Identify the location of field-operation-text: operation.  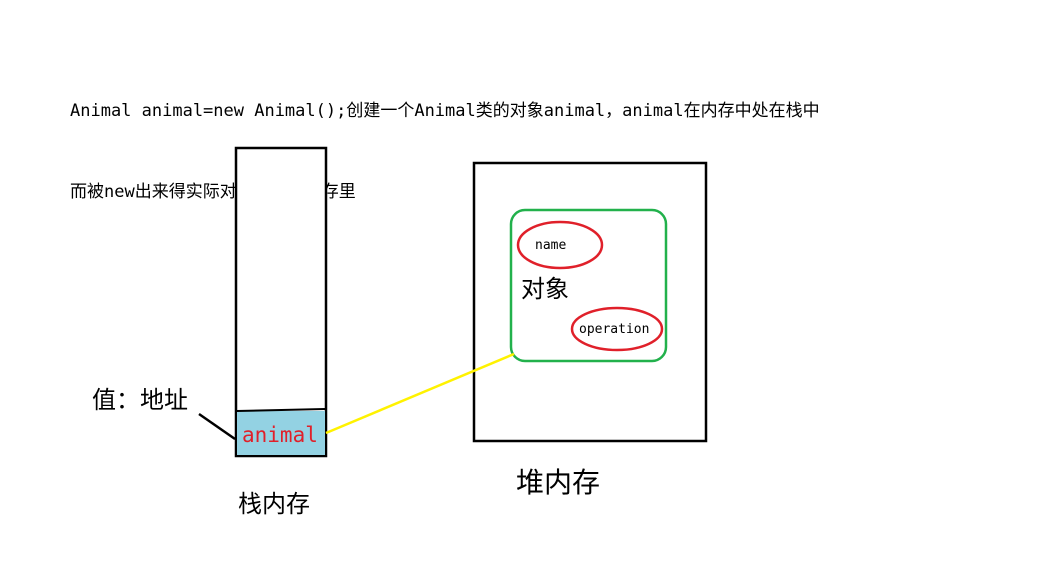
(614, 329).